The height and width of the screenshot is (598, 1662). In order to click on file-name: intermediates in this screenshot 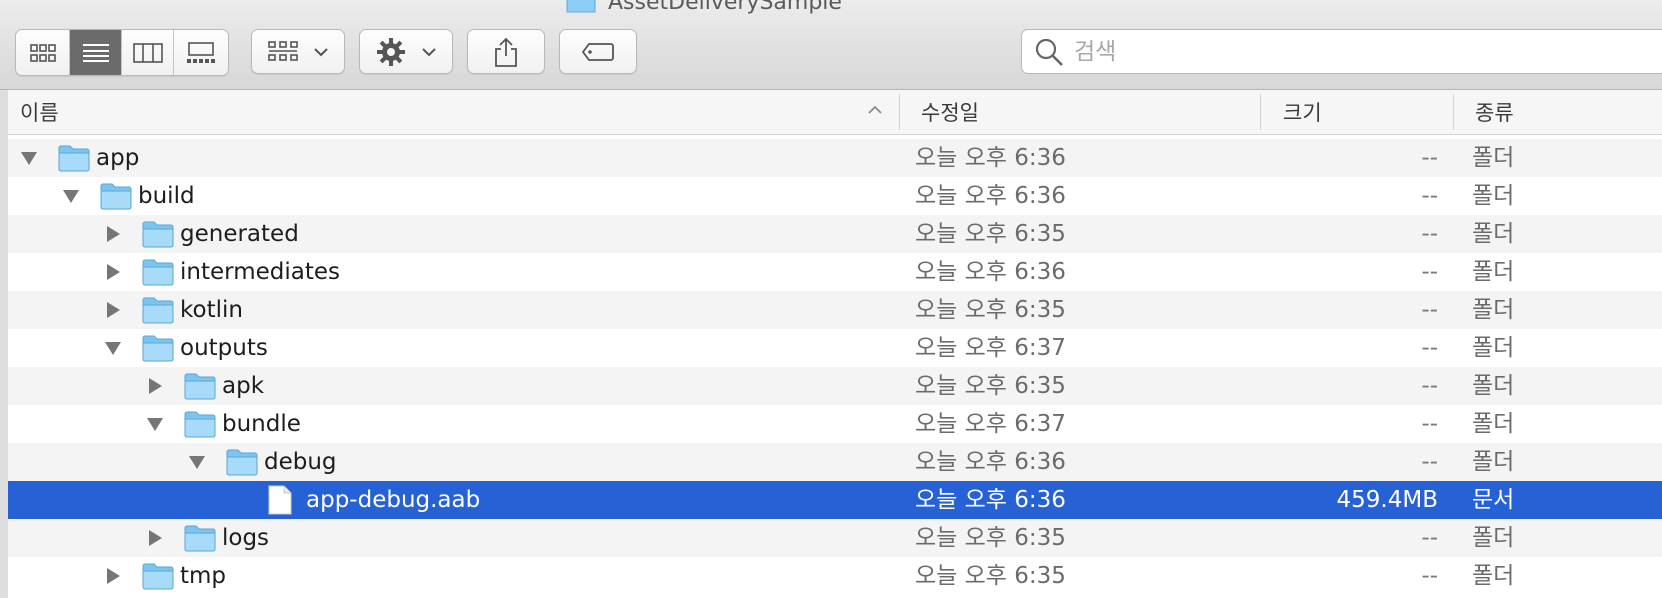, I will do `click(260, 272)`.